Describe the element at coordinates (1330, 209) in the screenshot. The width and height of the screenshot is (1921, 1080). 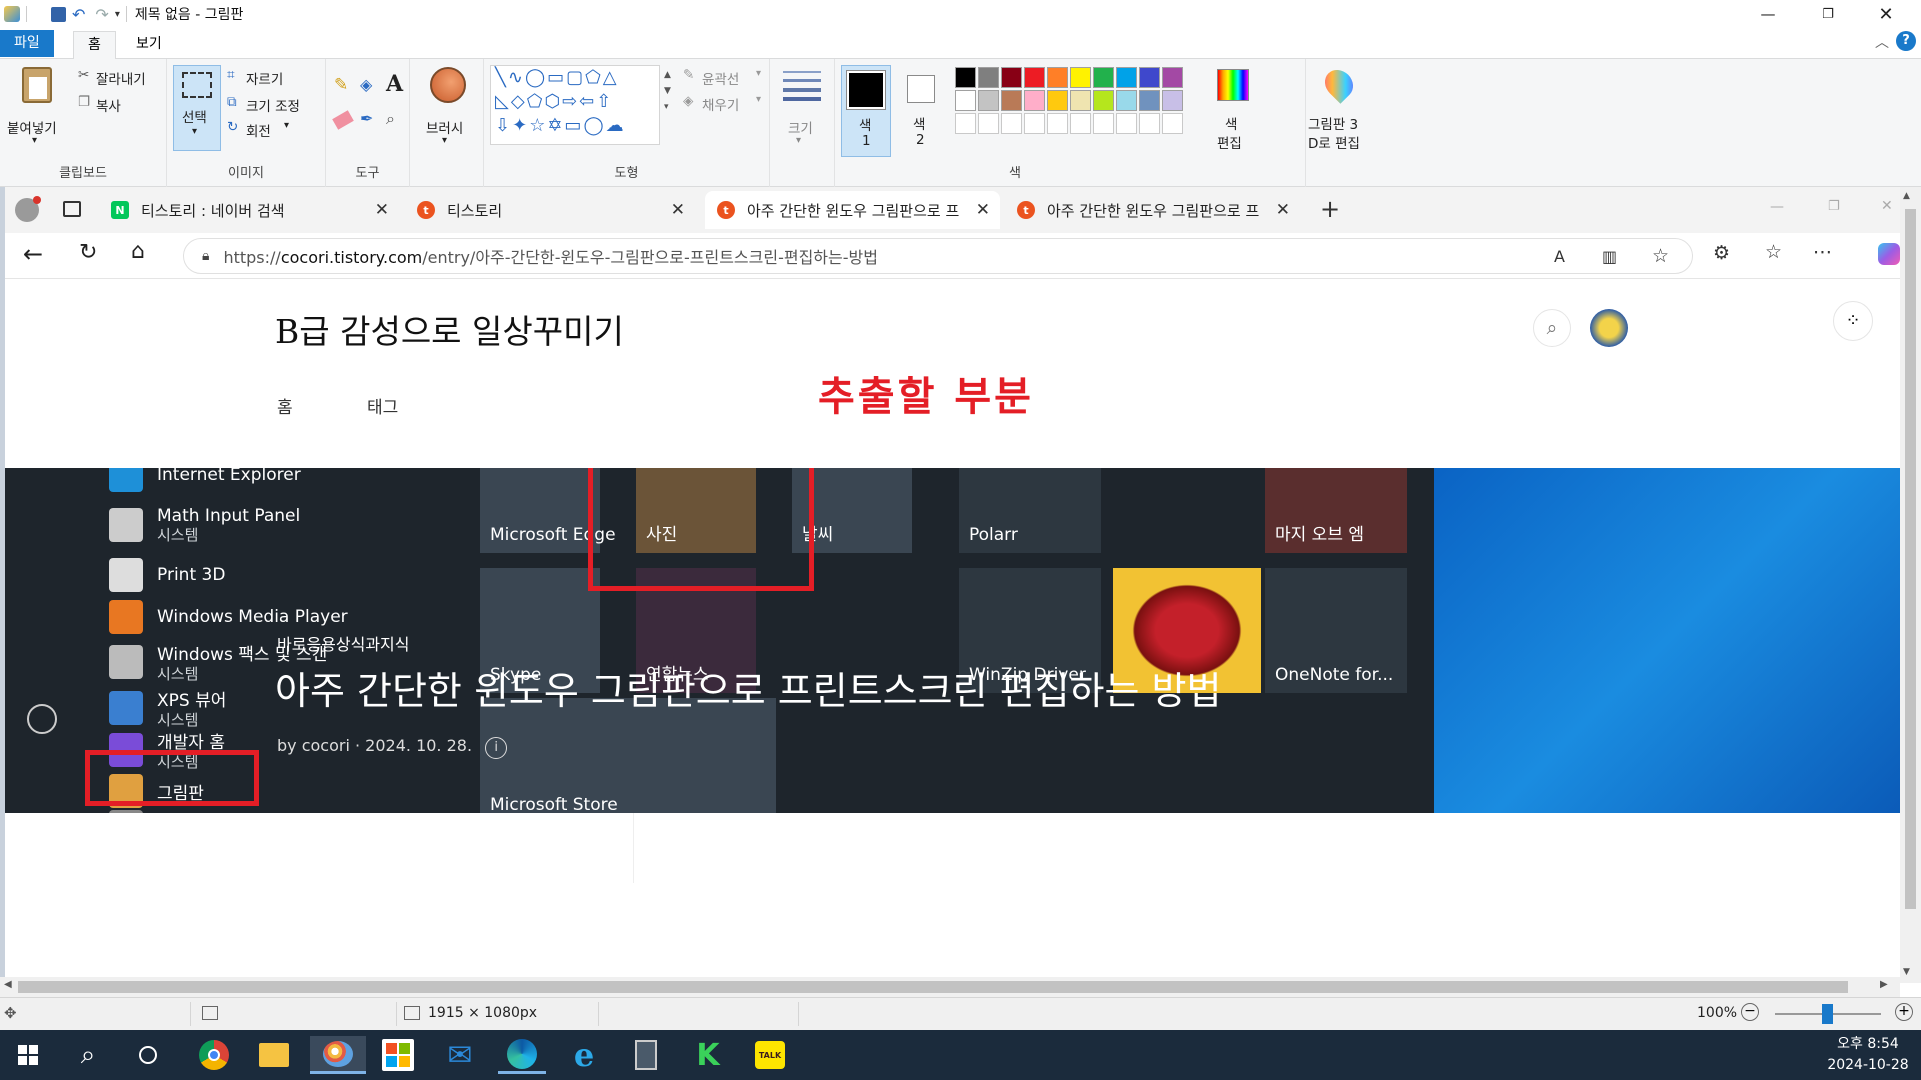
I see `new-tab-icon: +` at that location.